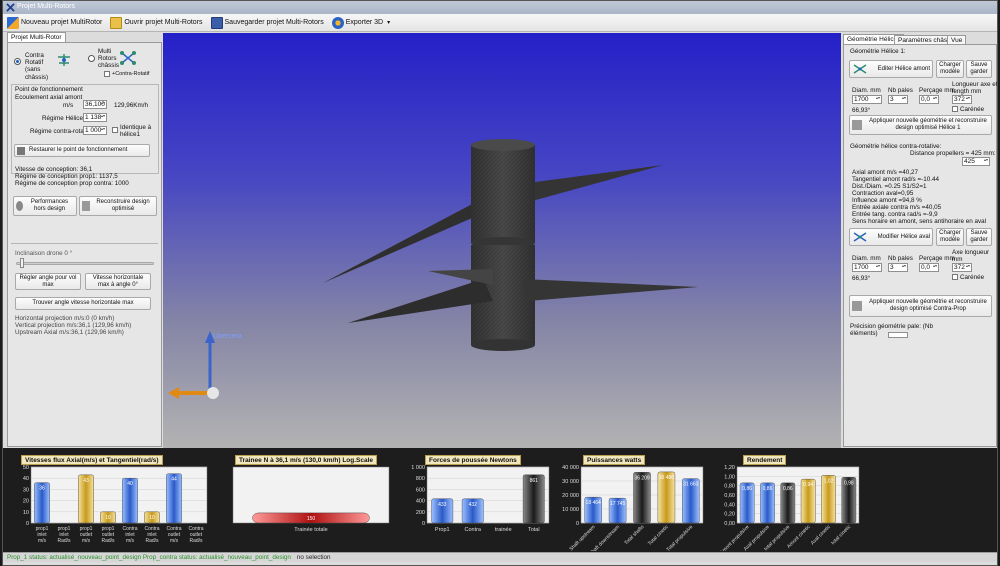 The height and width of the screenshot is (566, 1000). I want to click on y-tick-label: 40 000, so click(570, 468).